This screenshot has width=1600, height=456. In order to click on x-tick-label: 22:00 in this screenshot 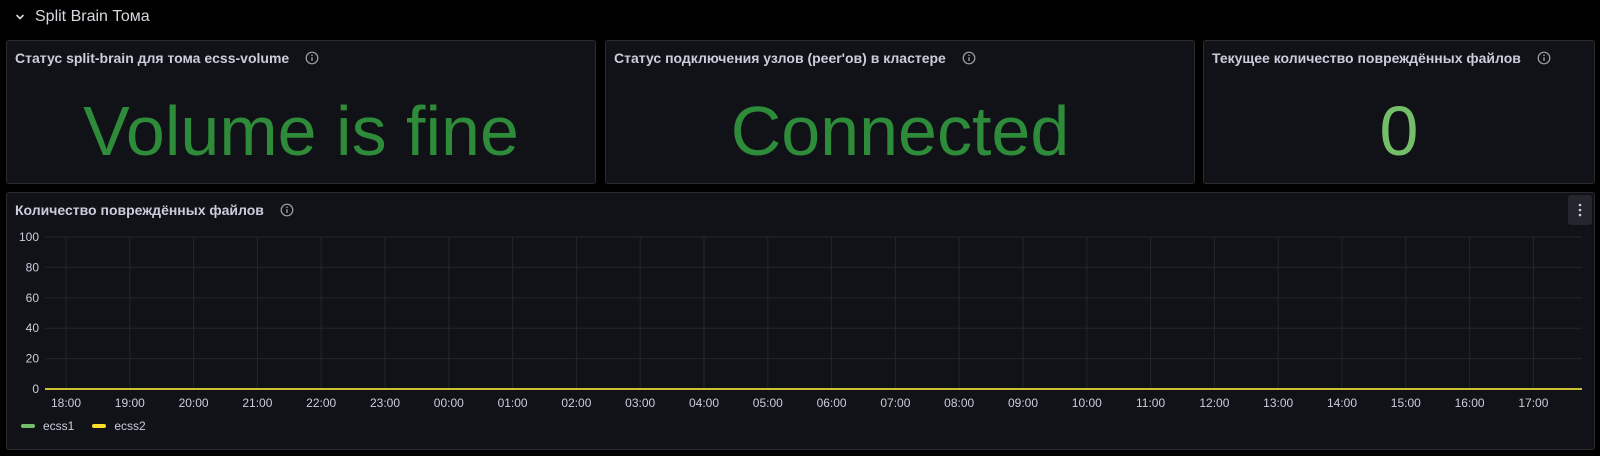, I will do `click(321, 403)`.